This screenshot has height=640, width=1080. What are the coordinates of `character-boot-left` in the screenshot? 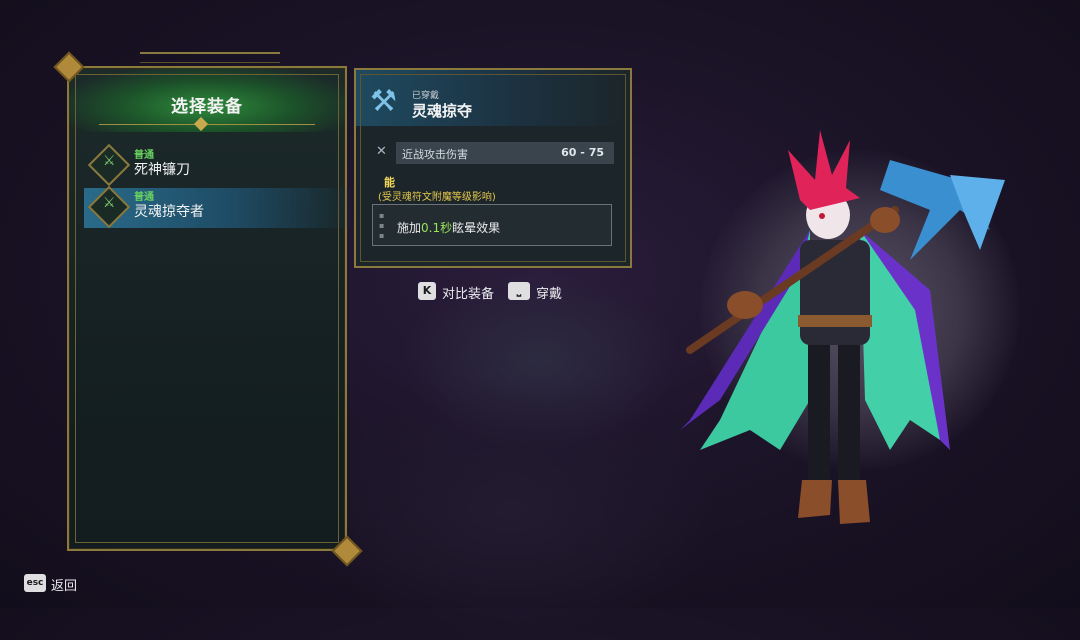 It's located at (815, 499).